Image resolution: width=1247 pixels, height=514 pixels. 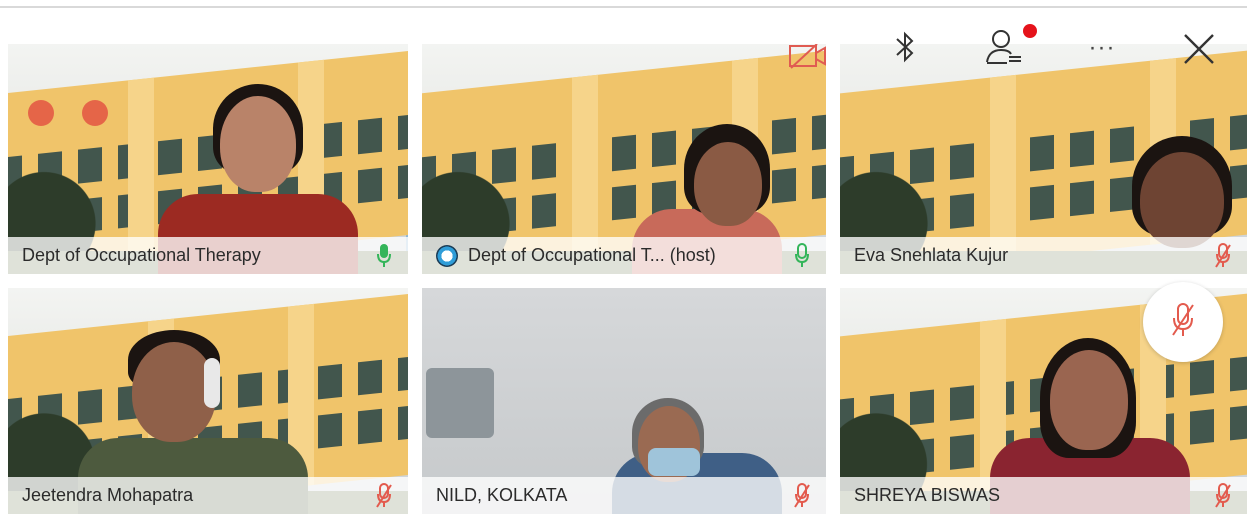 What do you see at coordinates (141, 255) in the screenshot?
I see `participant-name: Dept of Occupational Therapy` at bounding box center [141, 255].